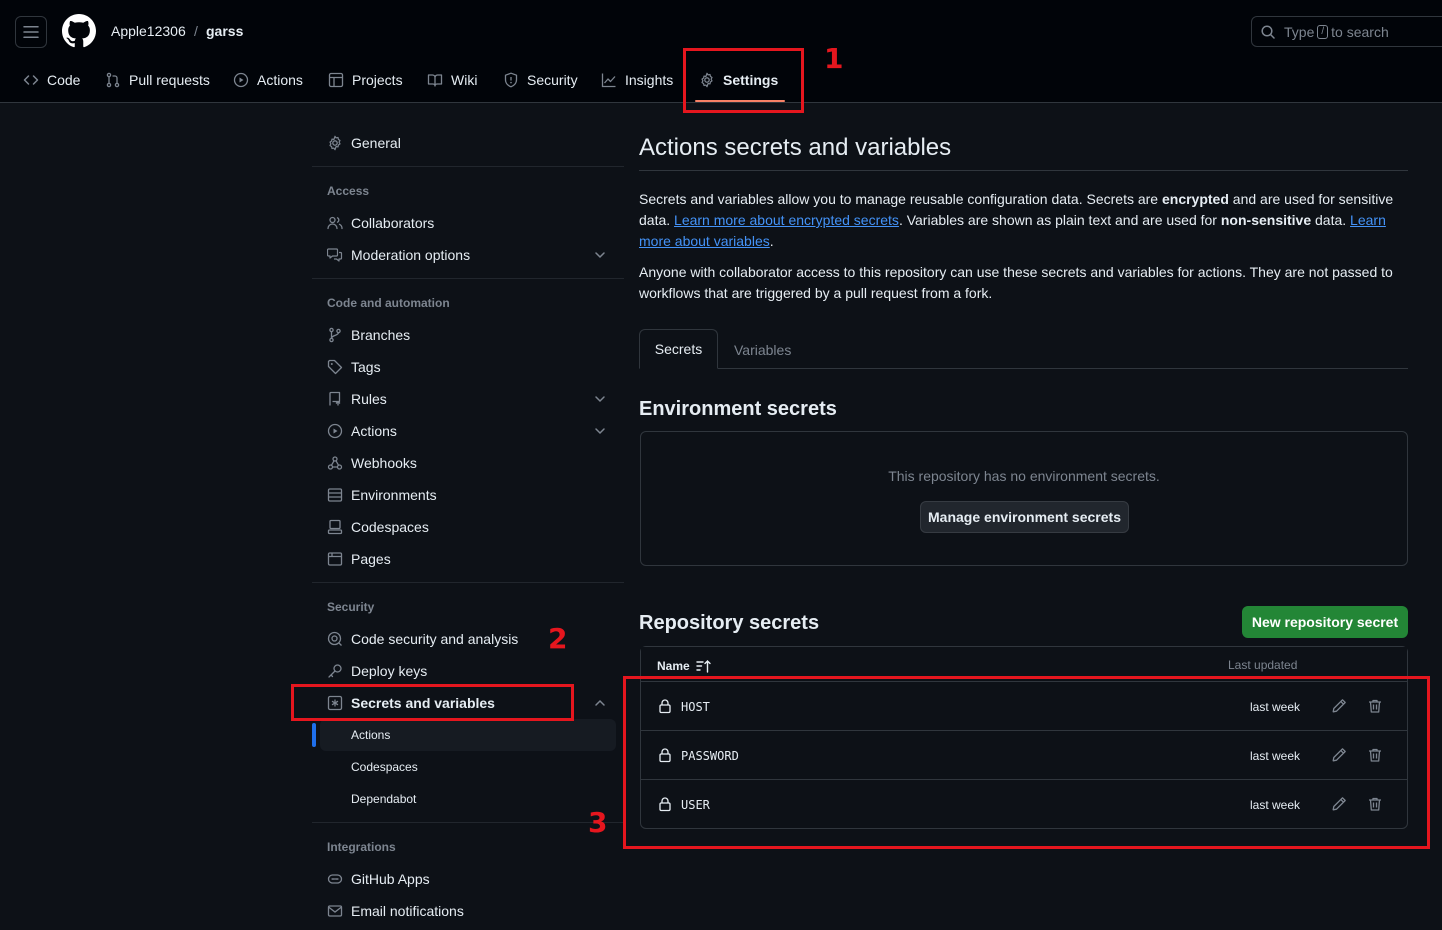 The height and width of the screenshot is (930, 1442). I want to click on environment-secrets-heading: Environment secrets, so click(738, 409).